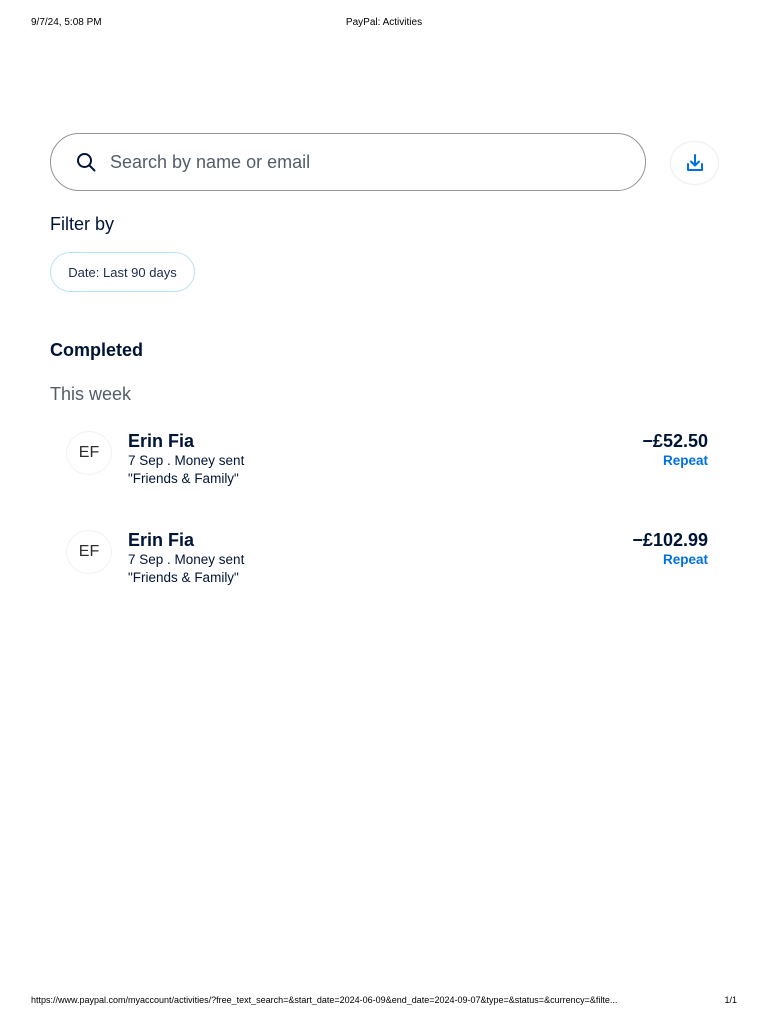 The width and height of the screenshot is (768, 1024). Describe the element at coordinates (122, 272) in the screenshot. I see `date-filter-chip: Date: Last 90 days` at that location.